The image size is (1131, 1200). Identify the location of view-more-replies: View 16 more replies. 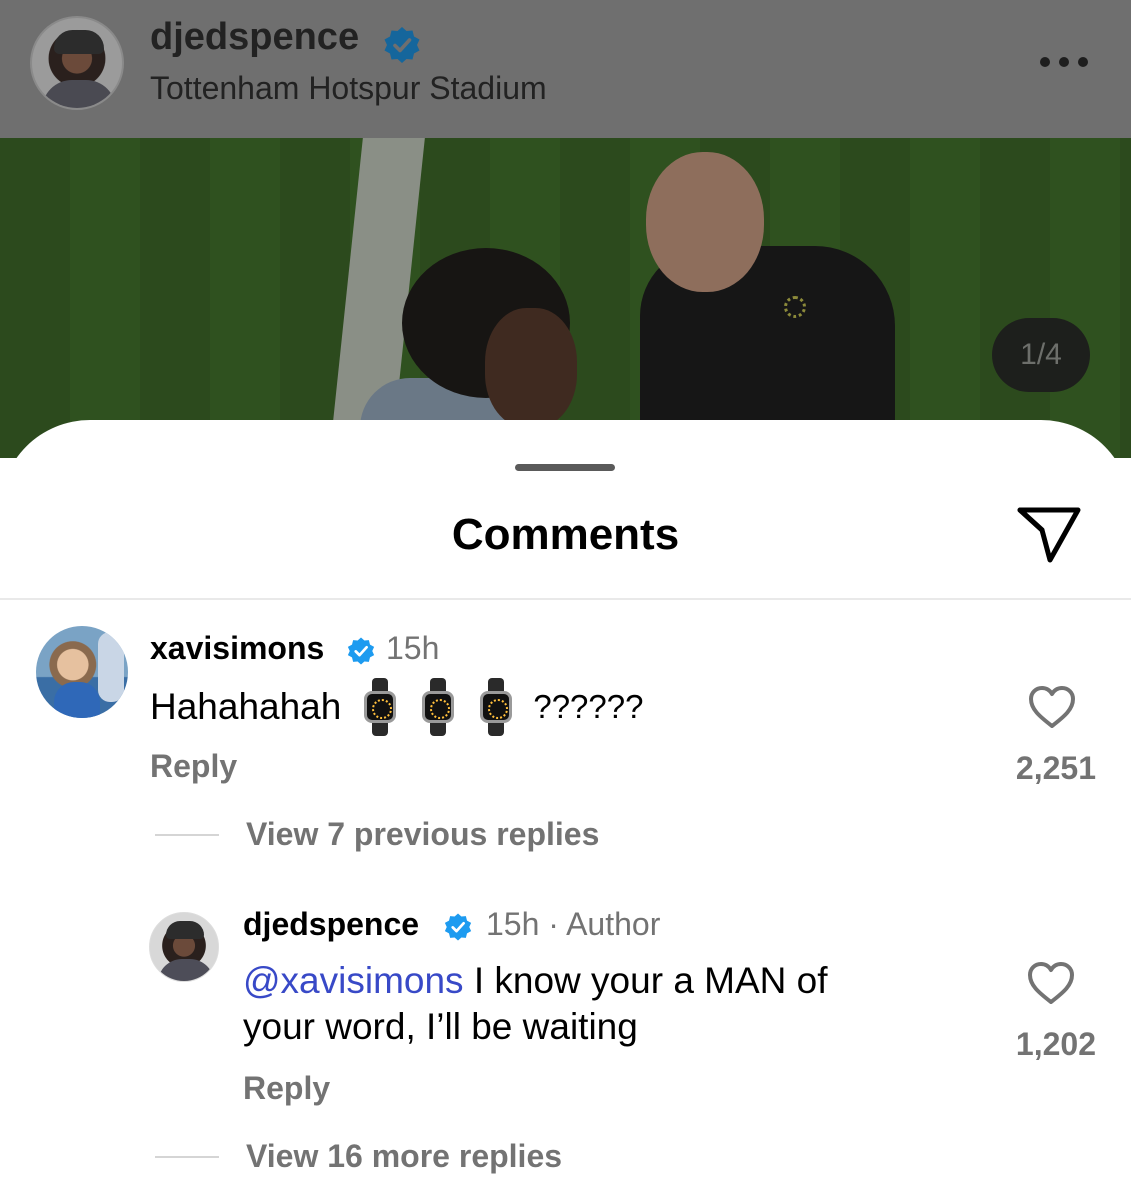
(404, 1156).